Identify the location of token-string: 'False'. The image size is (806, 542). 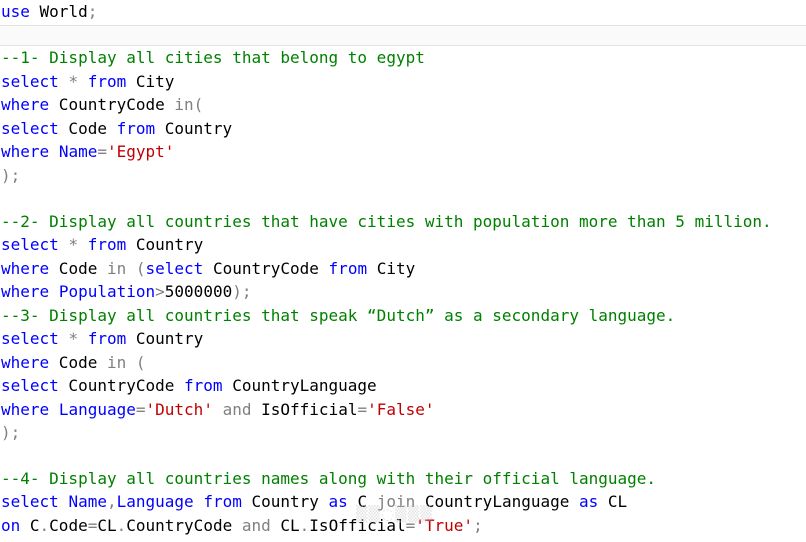
(401, 409).